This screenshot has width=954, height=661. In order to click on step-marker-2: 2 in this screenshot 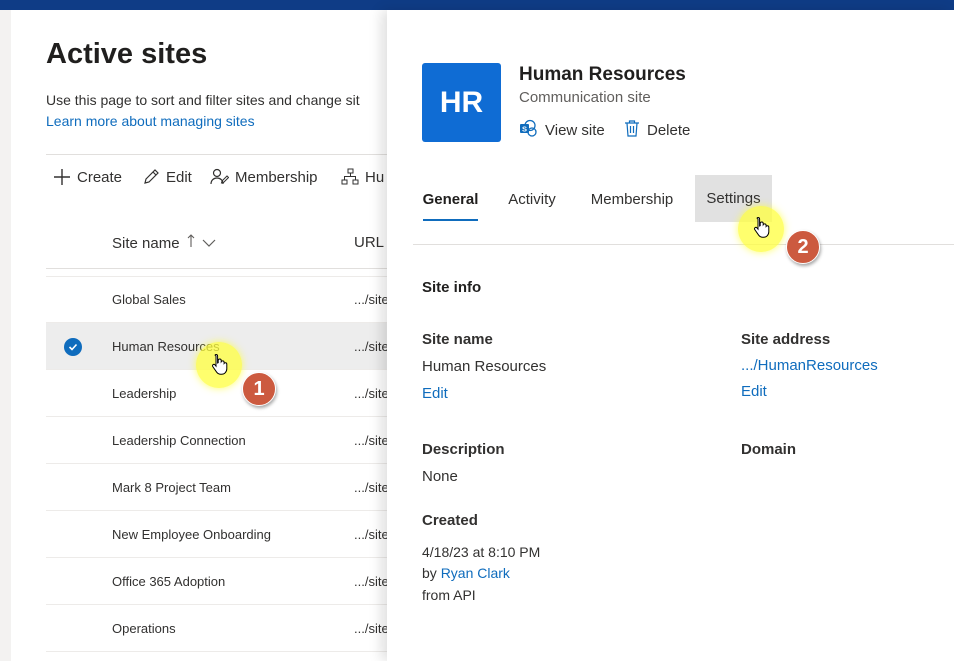, I will do `click(803, 247)`.